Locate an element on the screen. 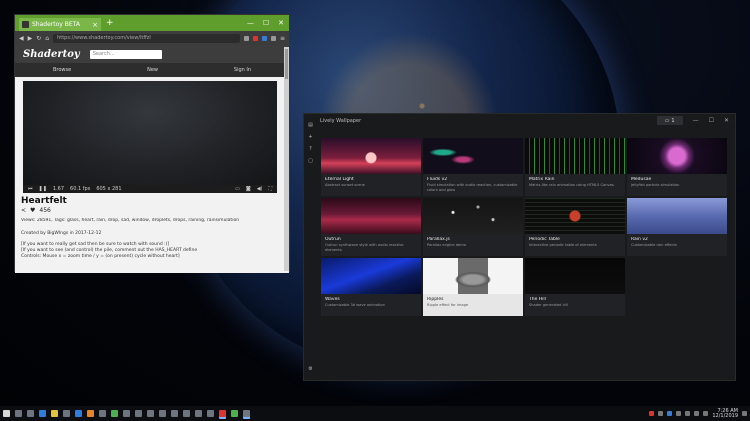  heart-icon: ♥ is located at coordinates (32, 210).